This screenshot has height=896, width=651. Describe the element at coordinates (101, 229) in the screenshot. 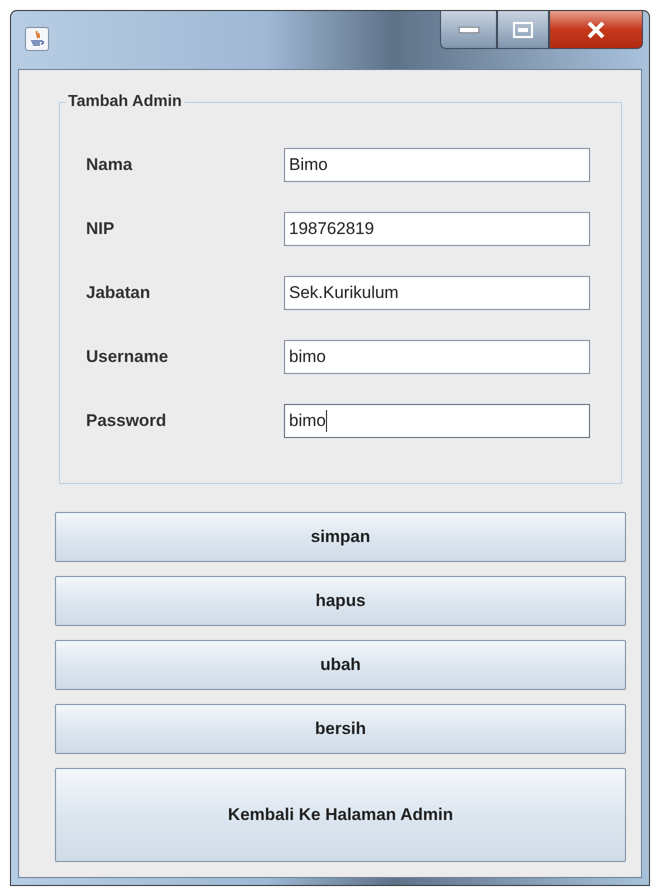

I see `field-label: NIP` at that location.